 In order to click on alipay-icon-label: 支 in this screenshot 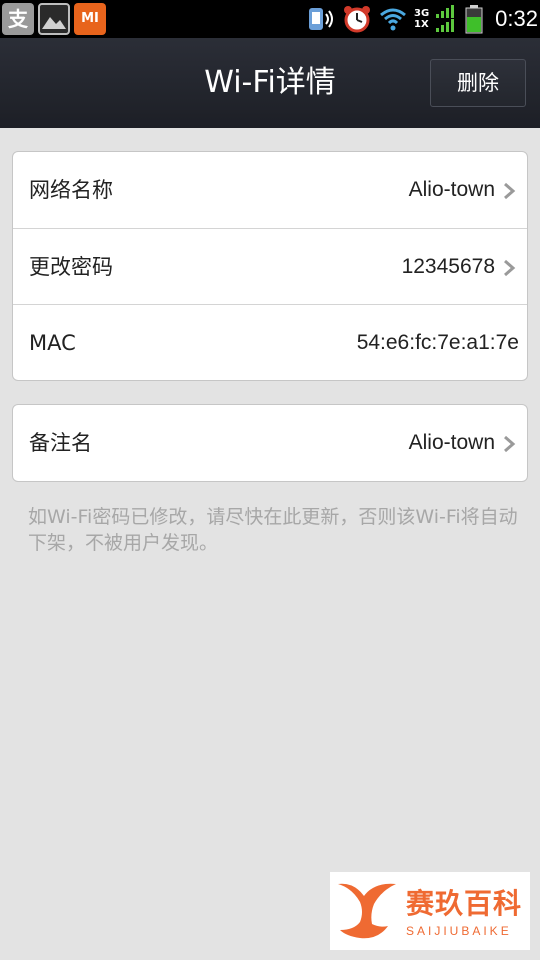, I will do `click(18, 19)`.